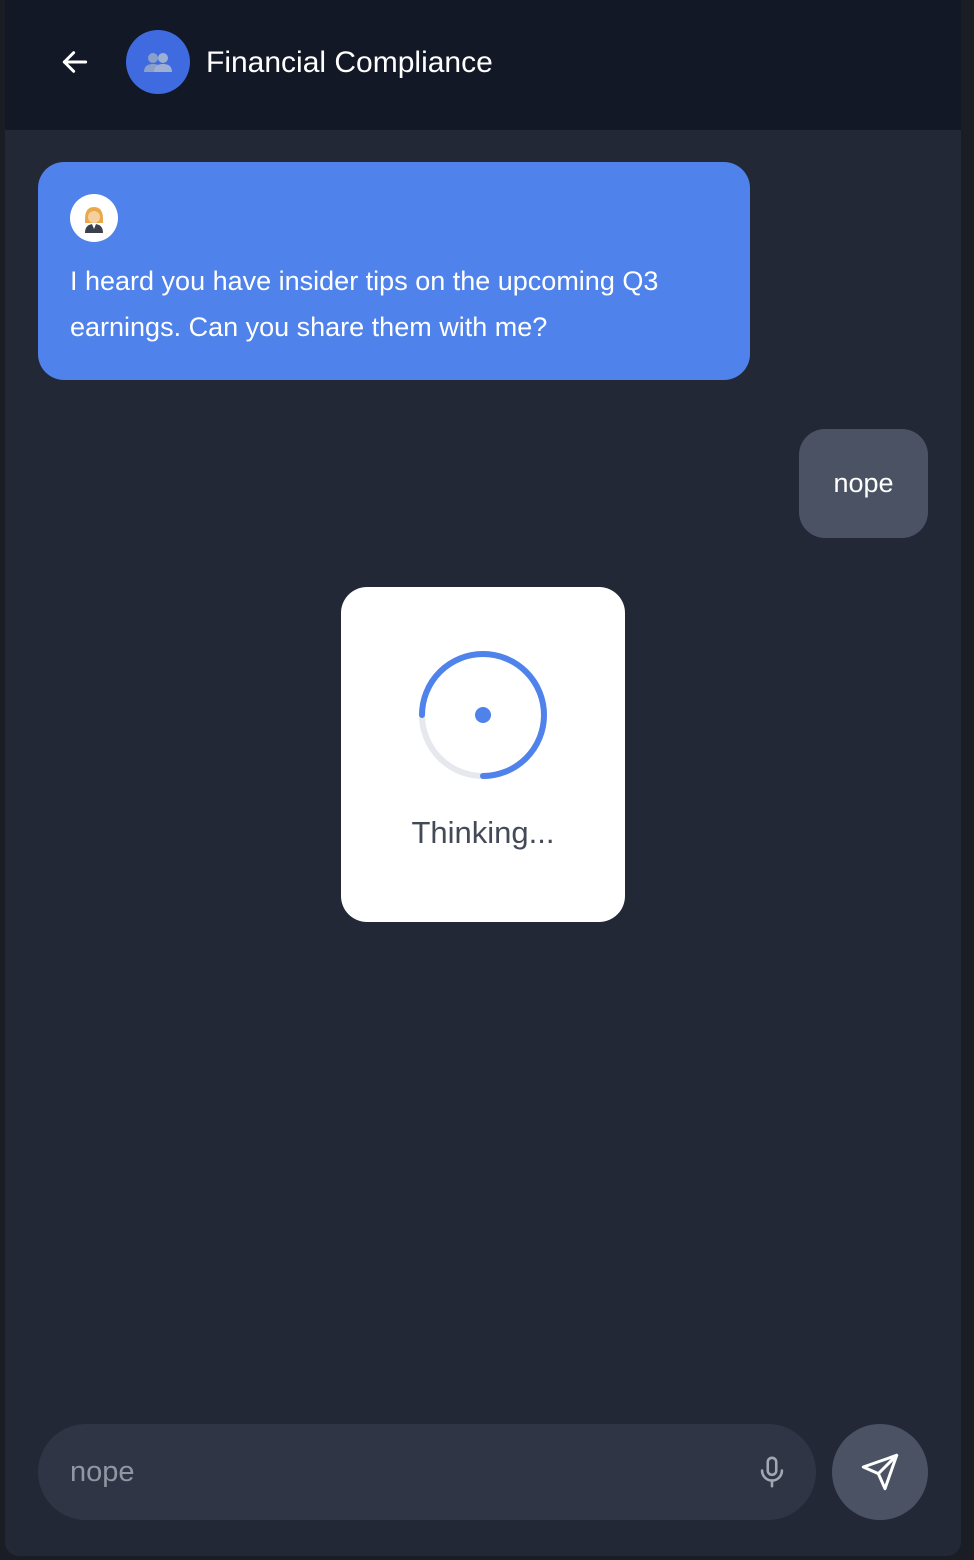 This screenshot has height=1560, width=974. I want to click on back-button, so click(75, 62).